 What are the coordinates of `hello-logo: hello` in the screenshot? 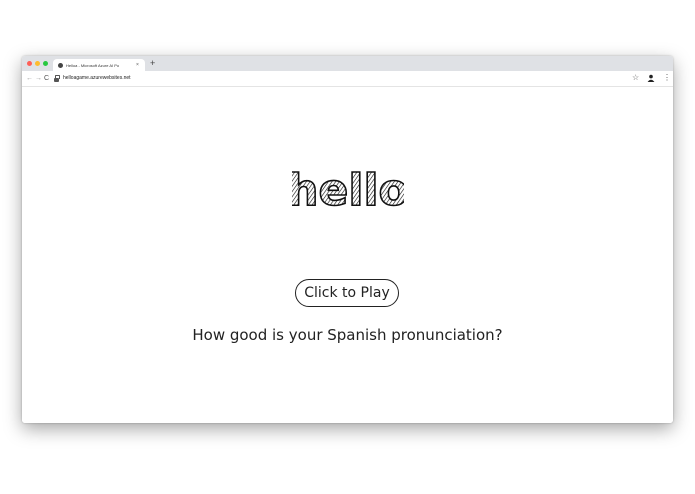 It's located at (348, 189).